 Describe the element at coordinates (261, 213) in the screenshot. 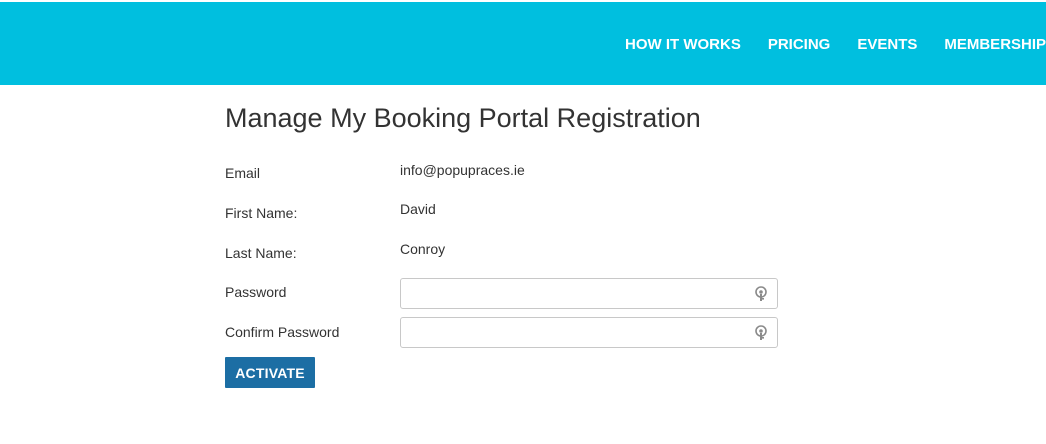

I see `first-name-label: First Name:` at that location.